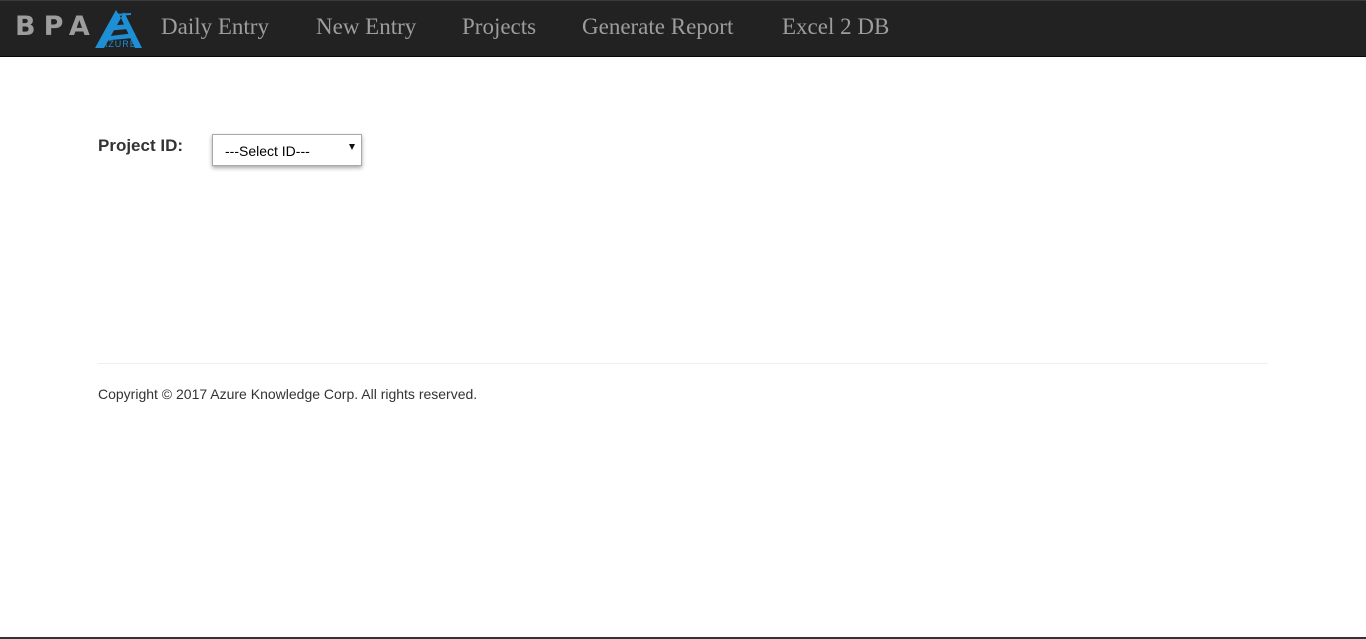 This screenshot has width=1366, height=639. Describe the element at coordinates (267, 151) in the screenshot. I see `project-id-select-value: ---Select ID---` at that location.